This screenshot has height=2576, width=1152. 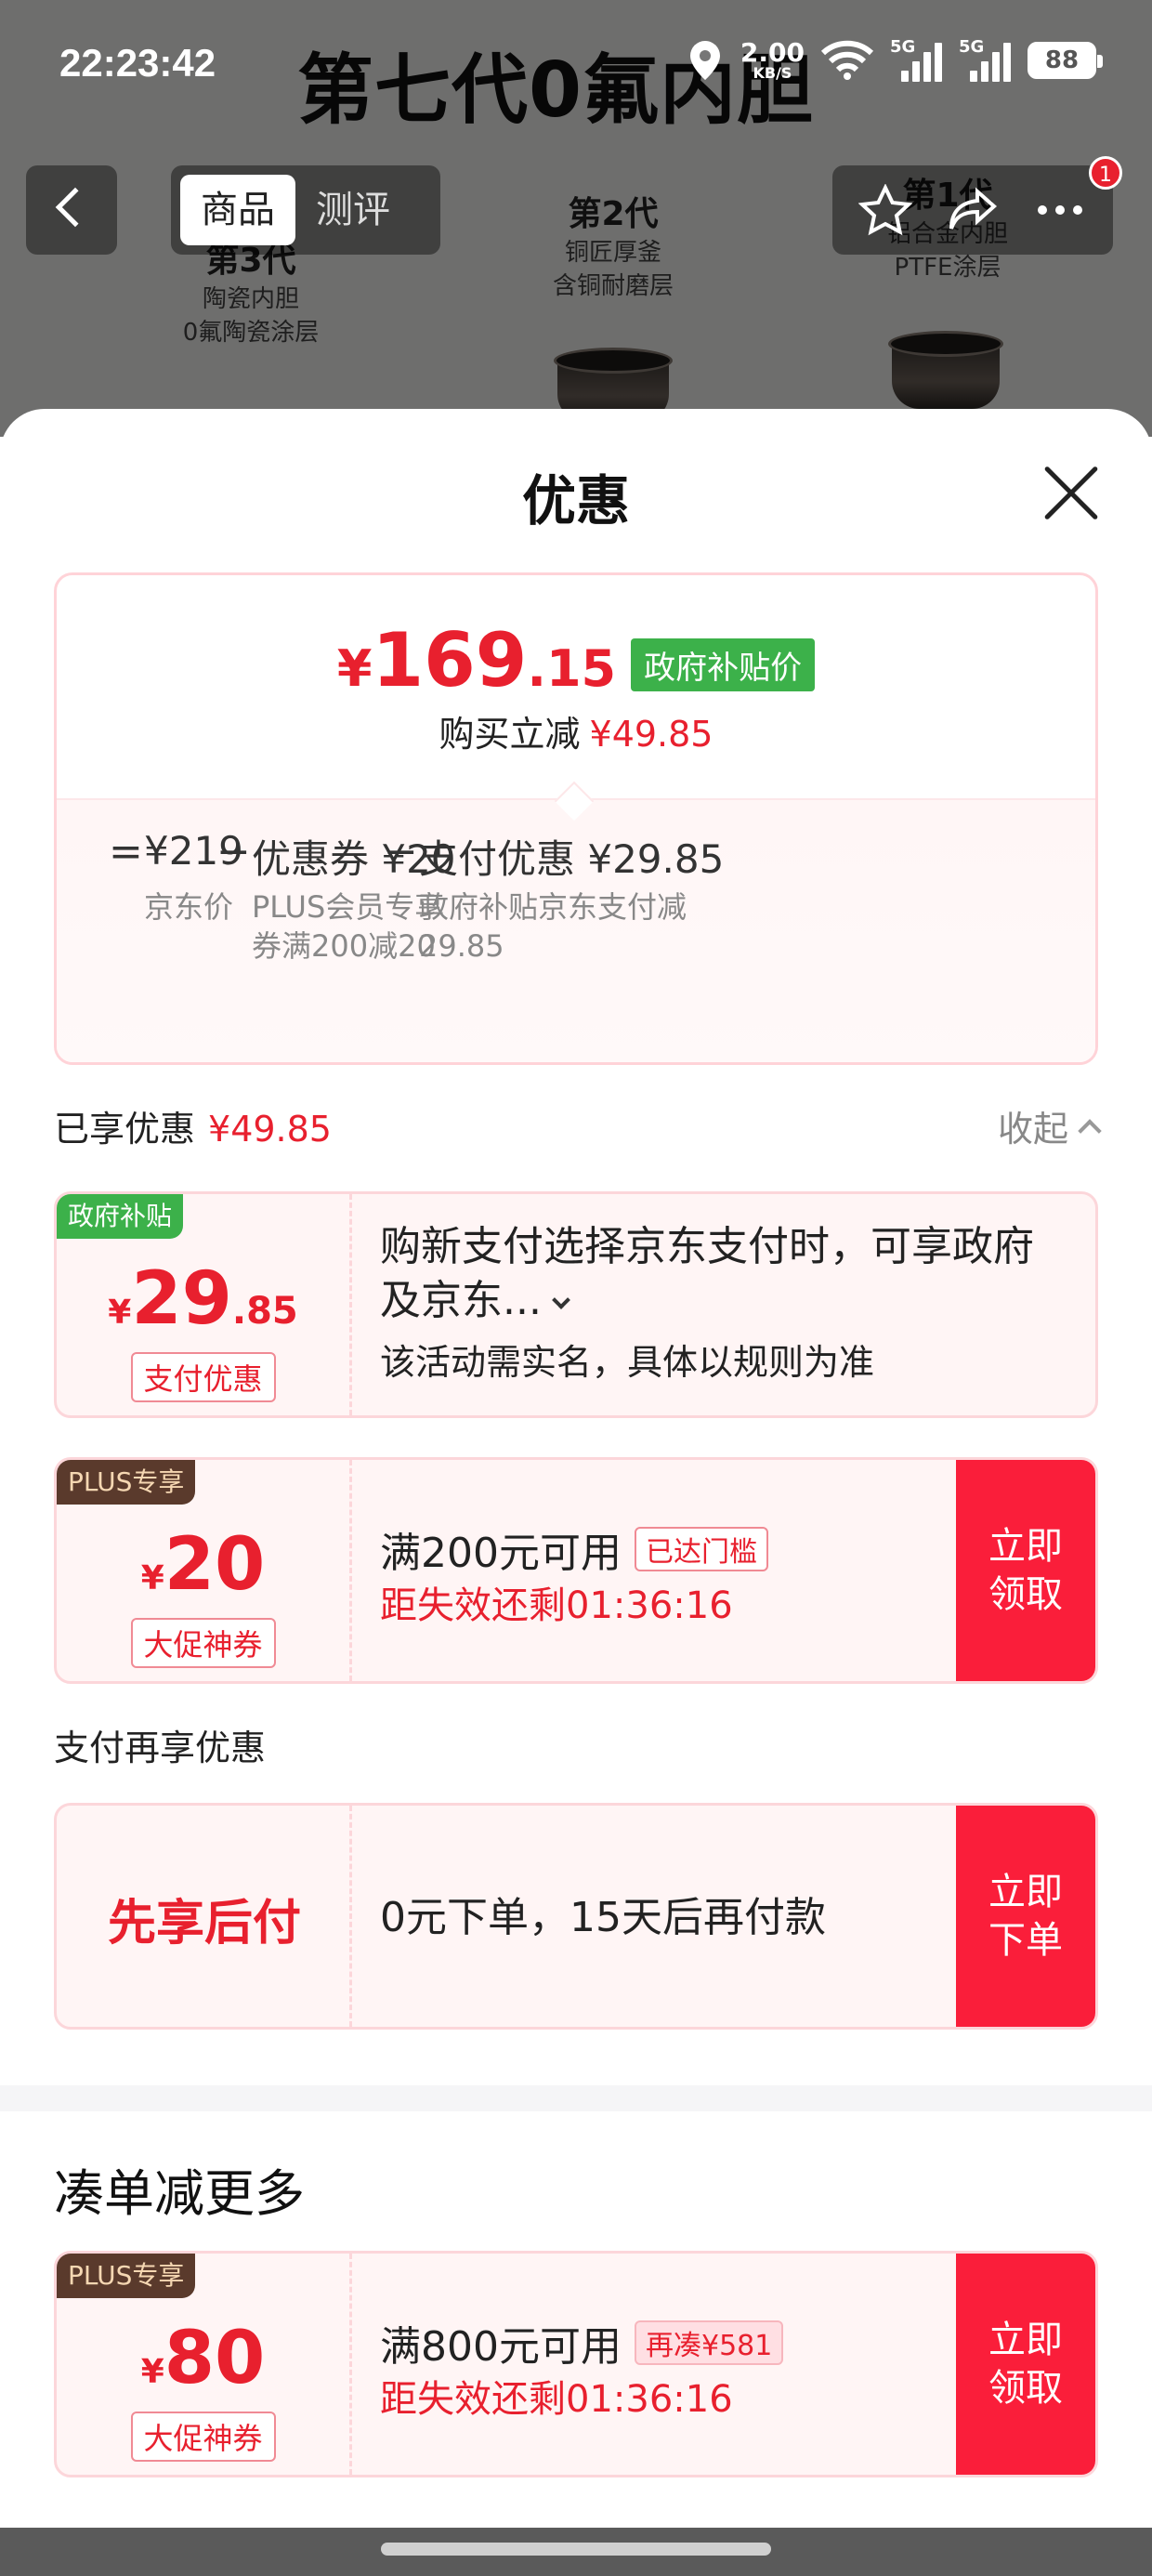 I want to click on equals-sign: =, so click(x=126, y=851).